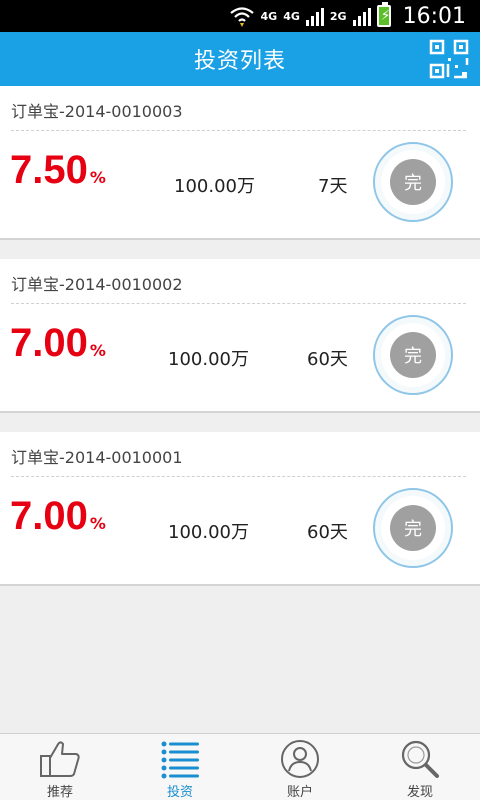 The width and height of the screenshot is (480, 800). I want to click on wifi-icon, so click(241, 17).